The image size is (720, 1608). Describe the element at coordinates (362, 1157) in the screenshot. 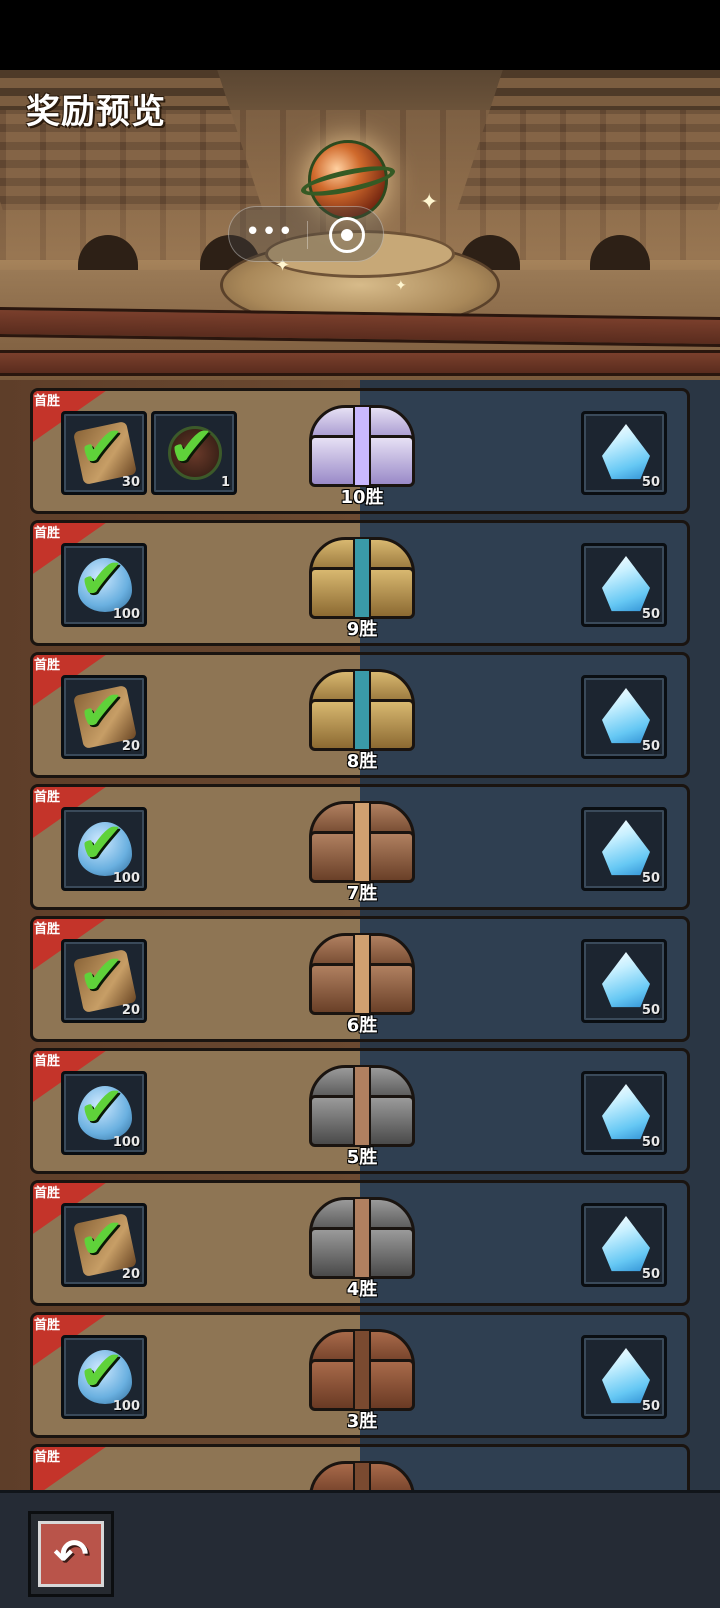

I see `win-count-label: 5胜` at that location.